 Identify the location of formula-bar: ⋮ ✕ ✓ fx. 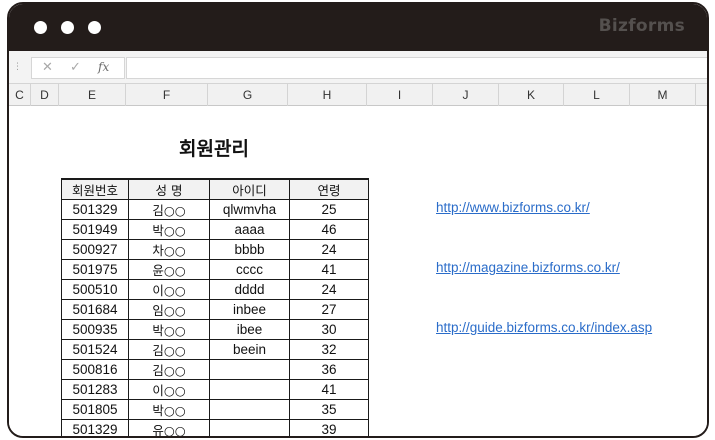
(358, 67).